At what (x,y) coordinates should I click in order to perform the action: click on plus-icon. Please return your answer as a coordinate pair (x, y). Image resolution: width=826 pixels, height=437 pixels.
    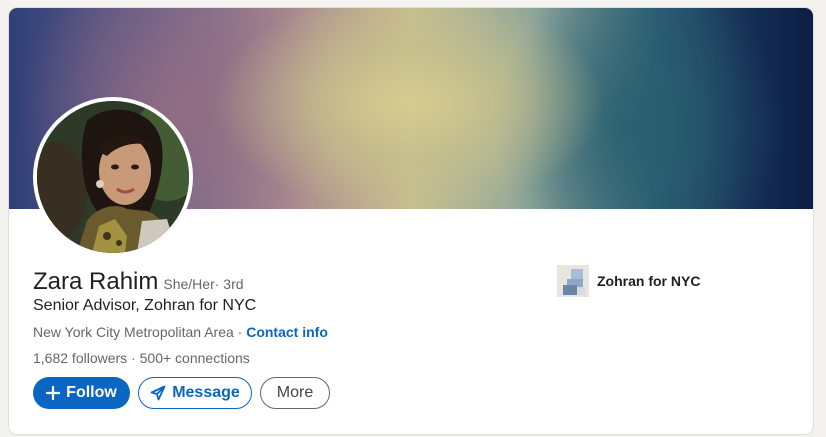
    Looking at the image, I should click on (53, 393).